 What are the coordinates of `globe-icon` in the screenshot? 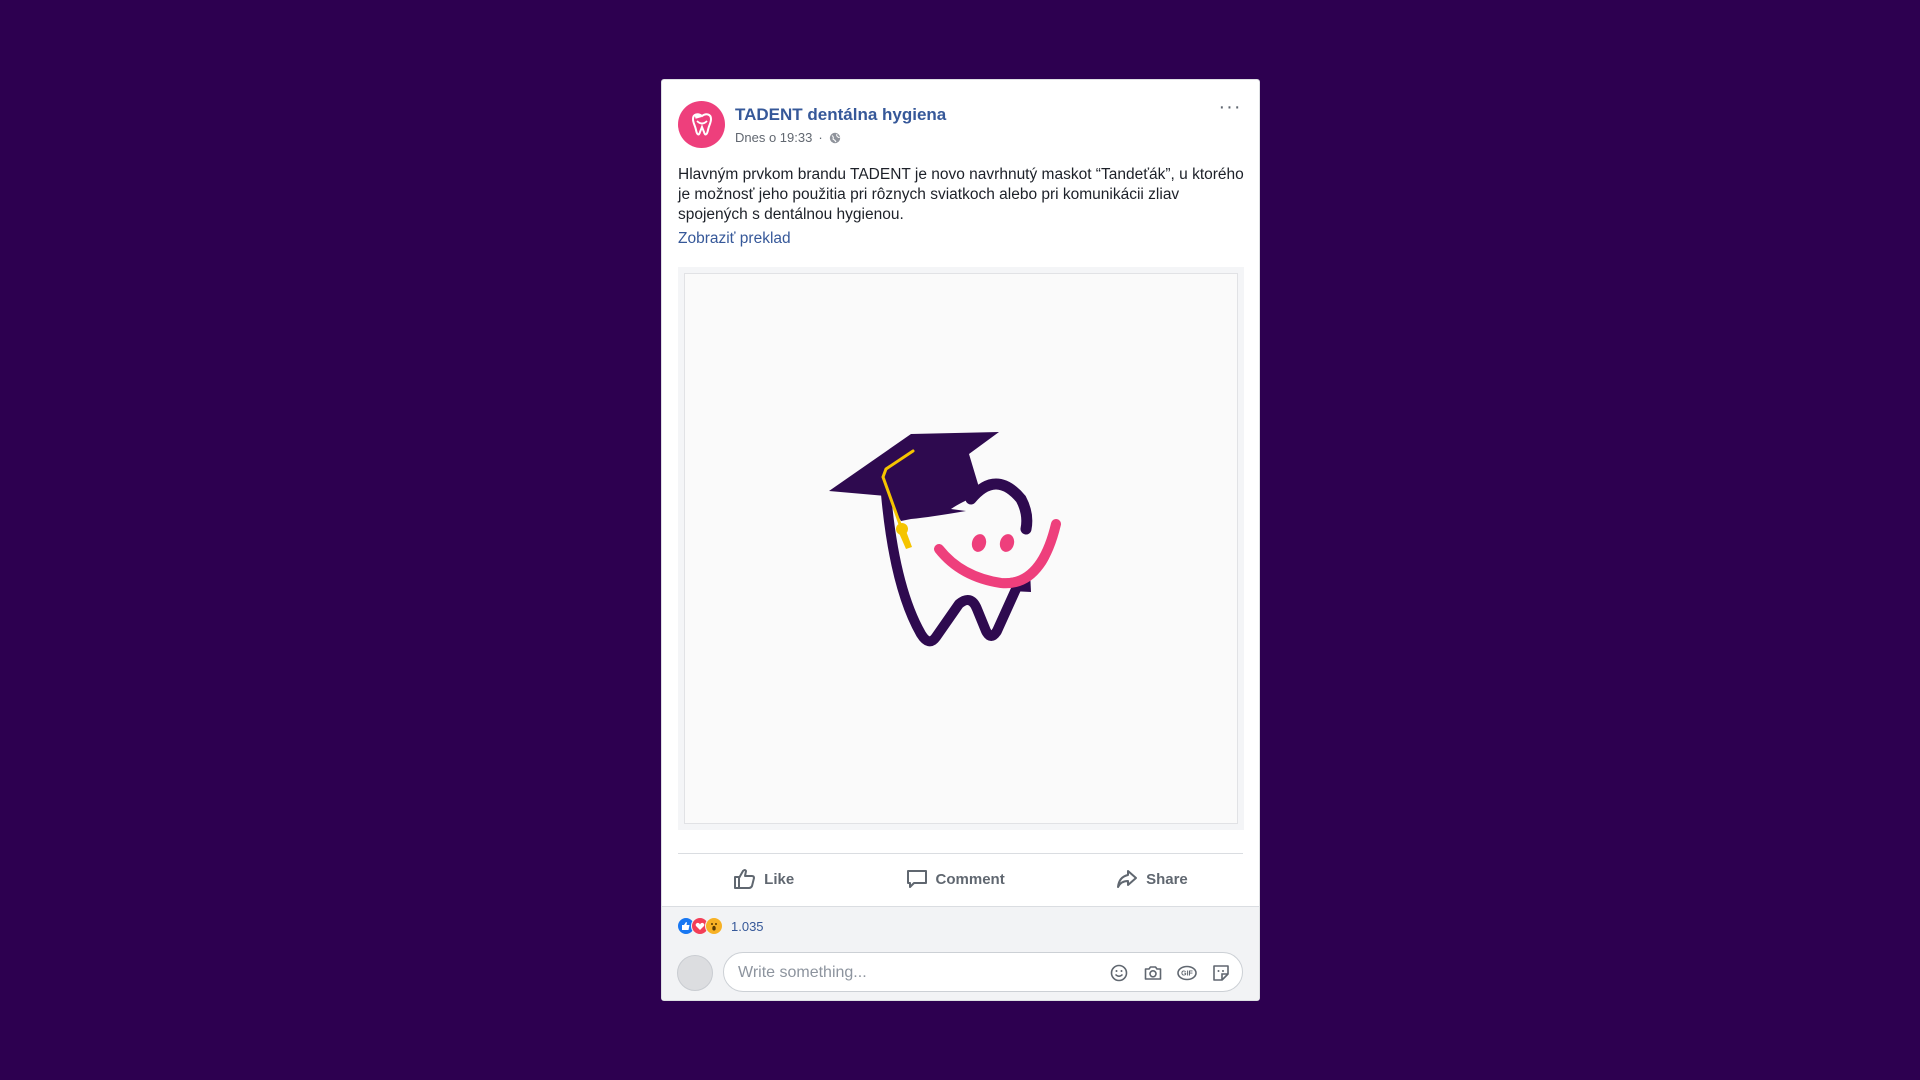 It's located at (835, 138).